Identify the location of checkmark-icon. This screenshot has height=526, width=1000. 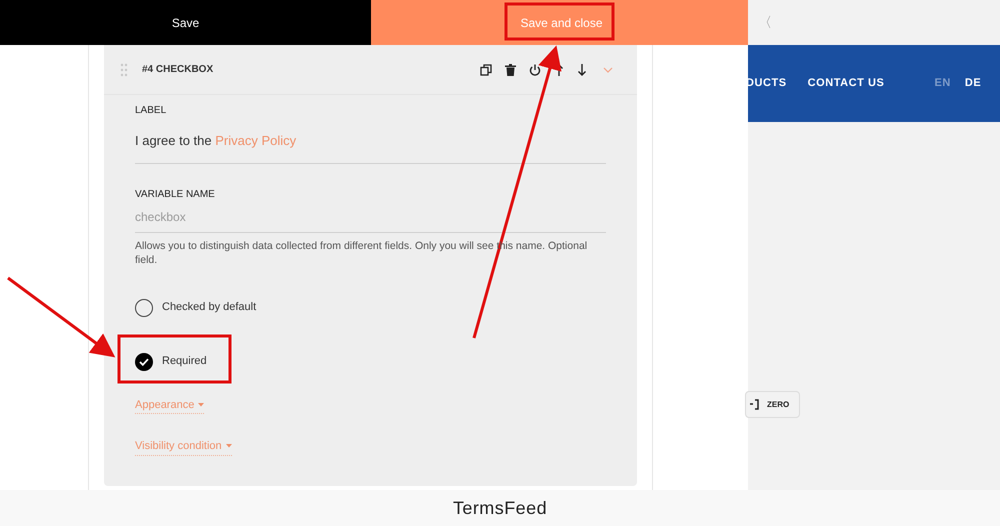
(144, 362).